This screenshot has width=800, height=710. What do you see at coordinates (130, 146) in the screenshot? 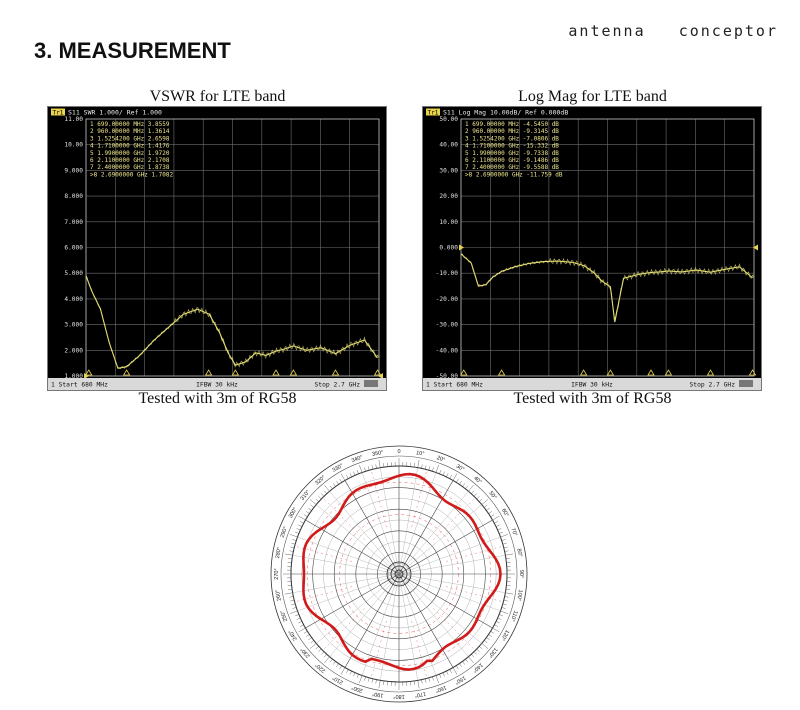
I see `marker-readout: 4 1.7100000 GHz 1.4176` at bounding box center [130, 146].